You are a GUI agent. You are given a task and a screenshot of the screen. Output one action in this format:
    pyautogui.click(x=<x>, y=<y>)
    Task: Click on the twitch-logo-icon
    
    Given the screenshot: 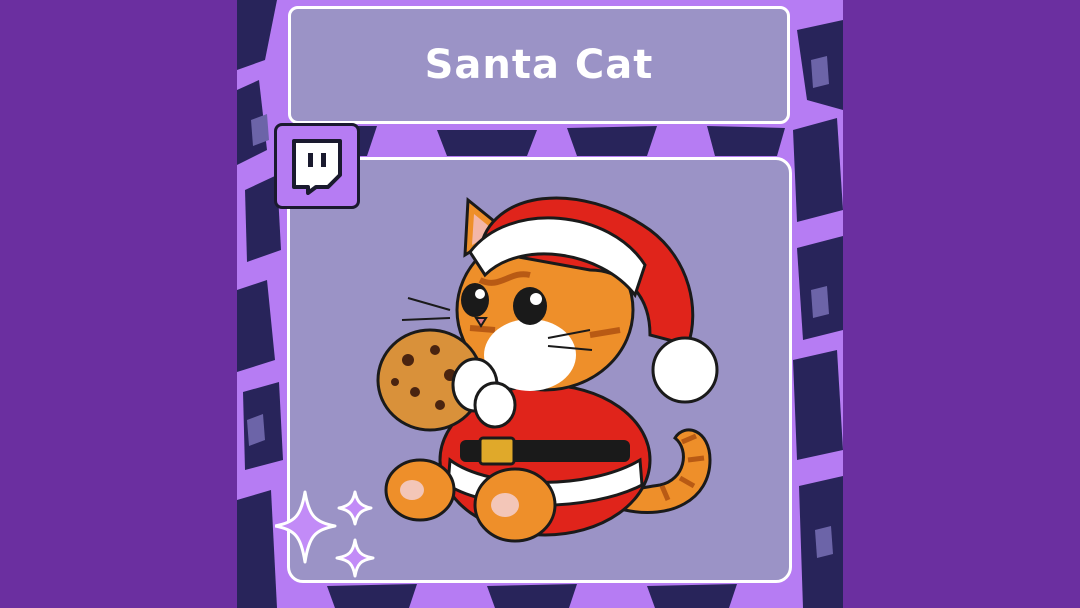 What is the action you would take?
    pyautogui.click(x=317, y=166)
    